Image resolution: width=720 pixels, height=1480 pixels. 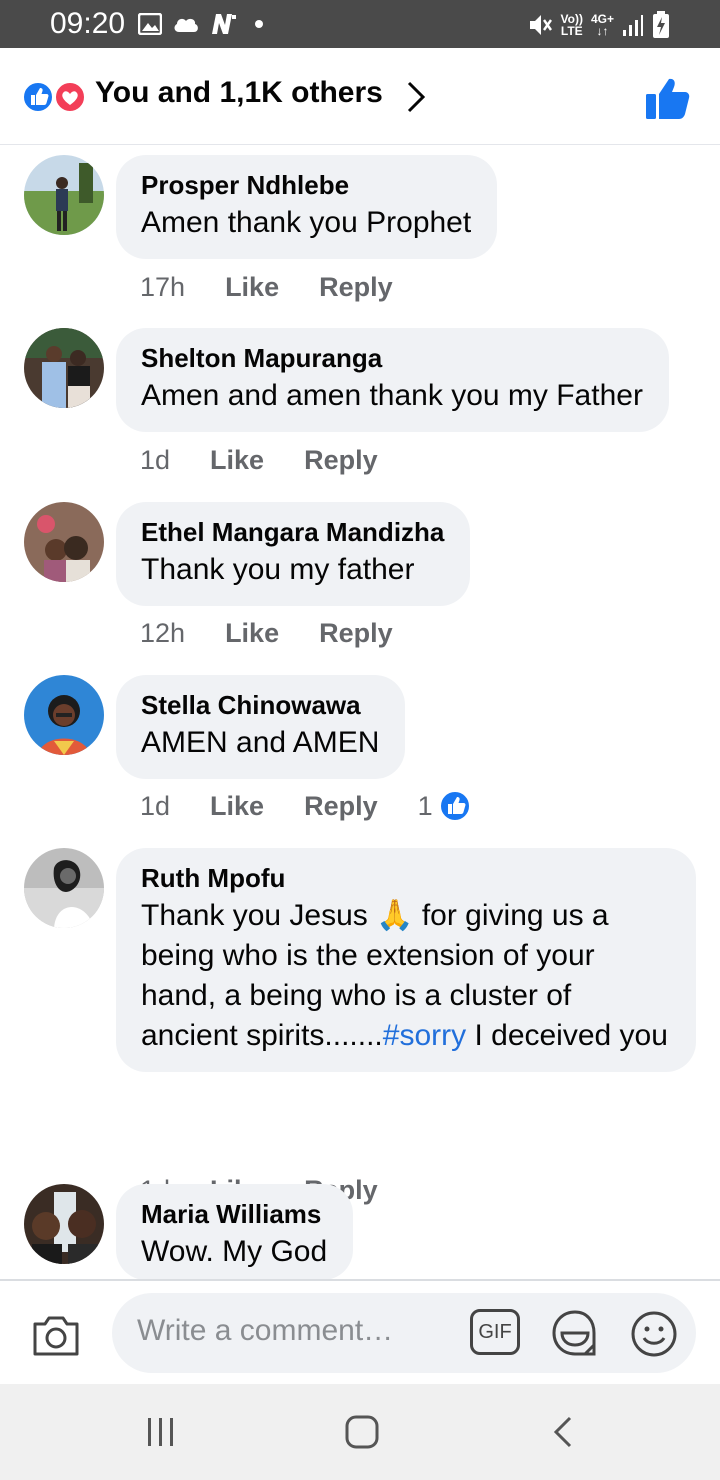 I want to click on image-icon, so click(x=150, y=24).